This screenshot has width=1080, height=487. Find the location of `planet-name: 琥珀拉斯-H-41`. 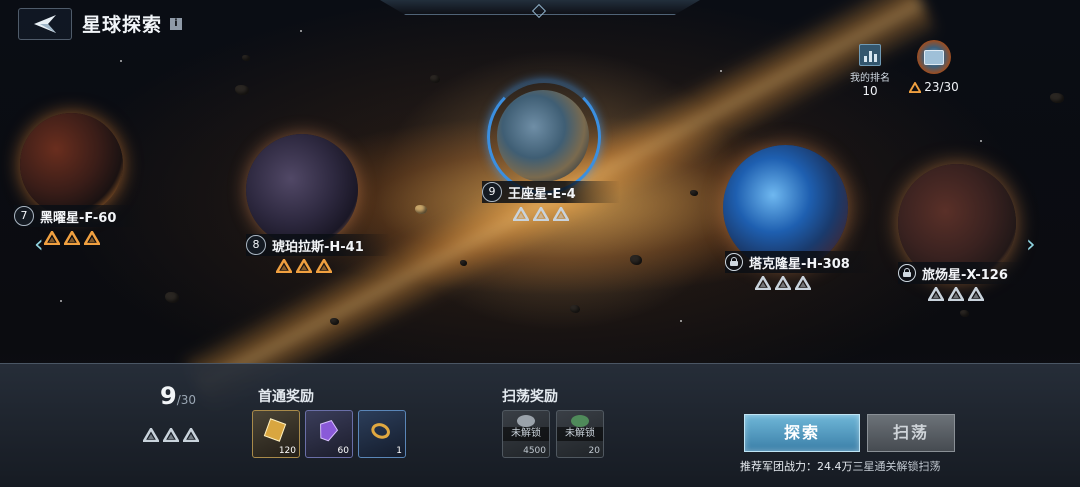

planet-name: 琥珀拉斯-H-41 is located at coordinates (318, 247).